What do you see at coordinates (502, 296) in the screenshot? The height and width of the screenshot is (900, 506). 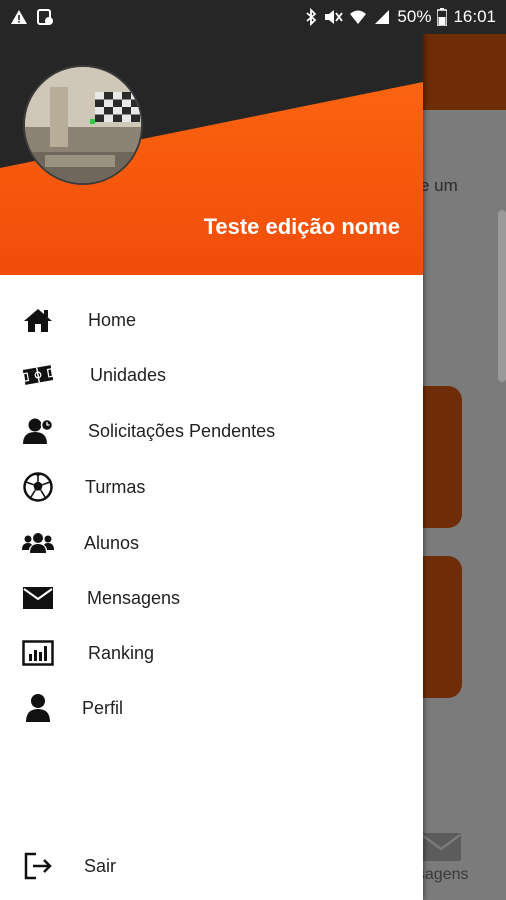 I see `background-scrollbar` at bounding box center [502, 296].